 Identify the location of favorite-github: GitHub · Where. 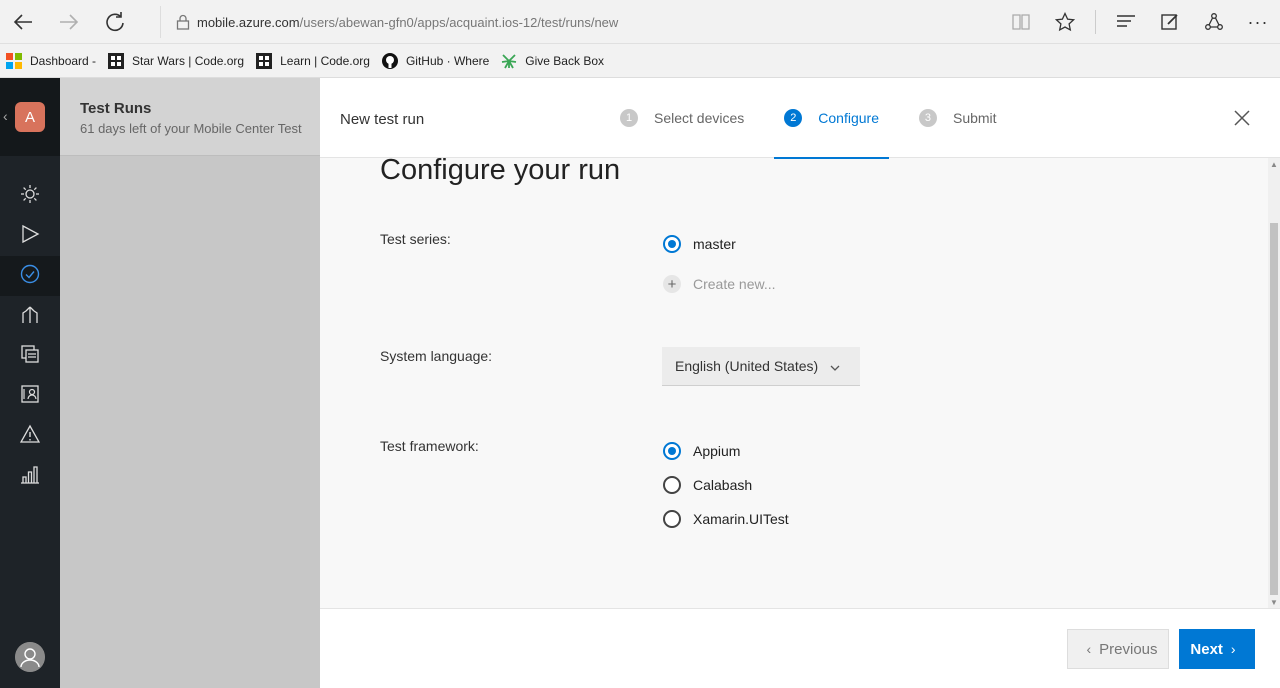
(435, 60).